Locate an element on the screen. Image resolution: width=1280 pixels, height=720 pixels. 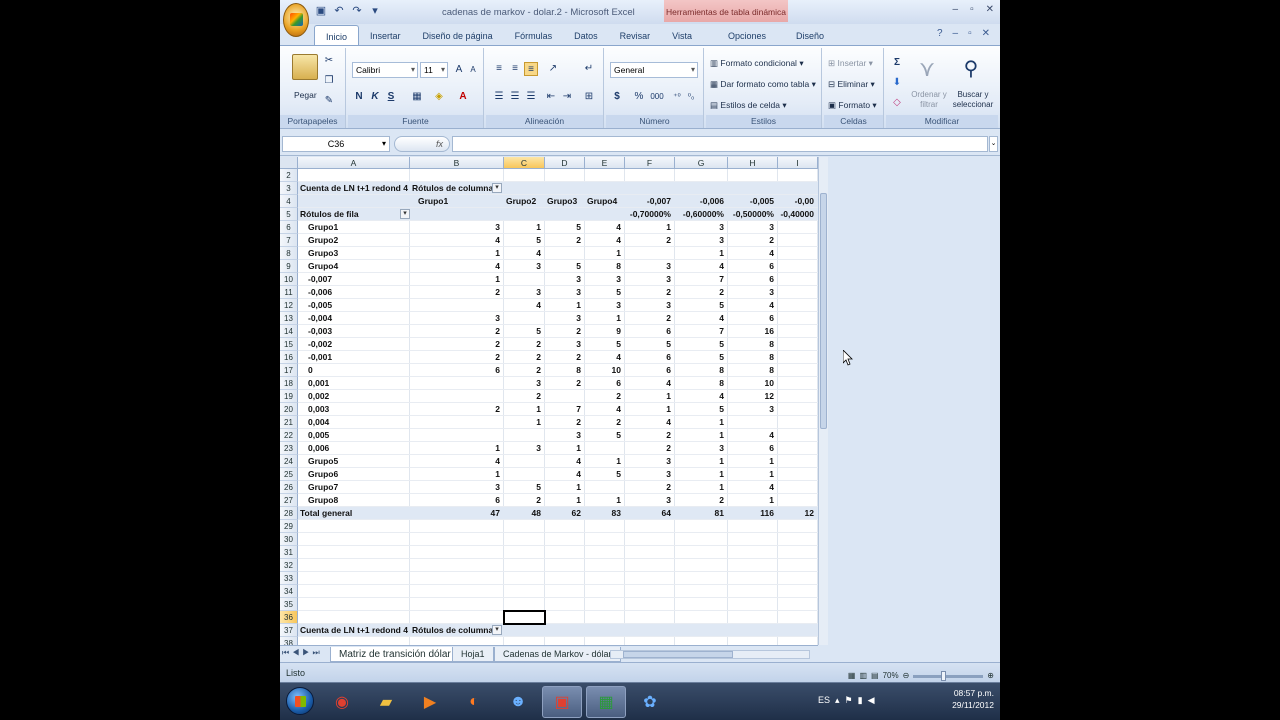
page-layout-icon: ▥ is located at coordinates (863, 674).